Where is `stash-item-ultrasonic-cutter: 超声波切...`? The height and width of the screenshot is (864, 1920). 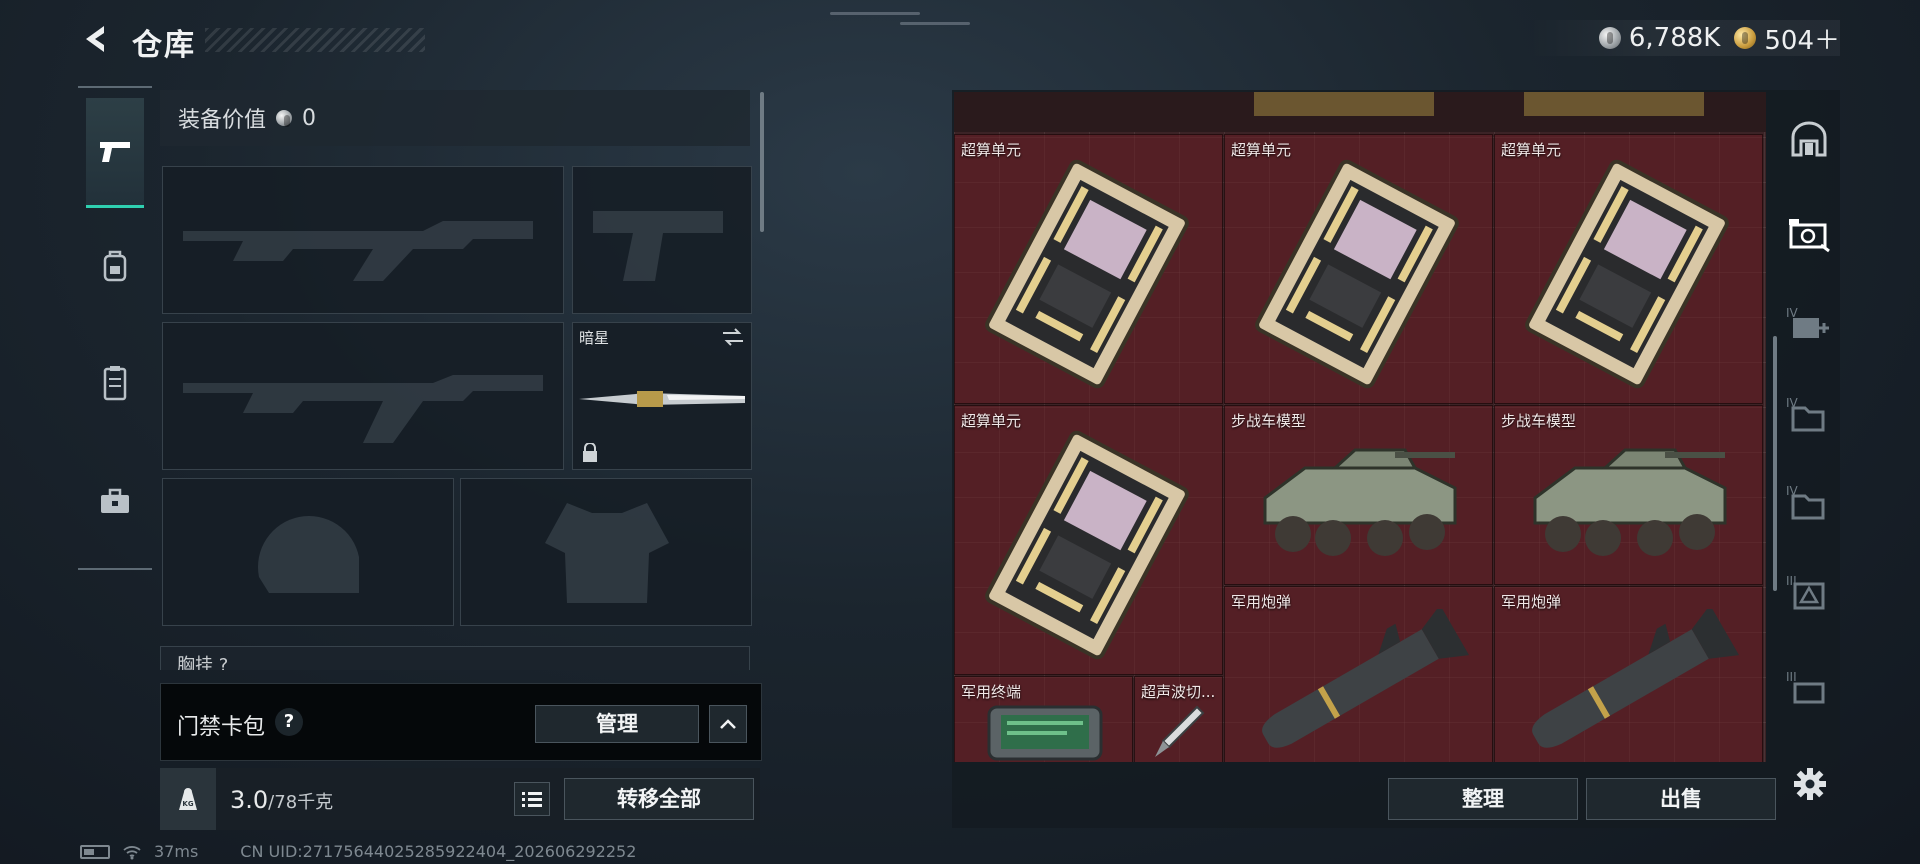 stash-item-ultrasonic-cutter: 超声波切... is located at coordinates (1178, 719).